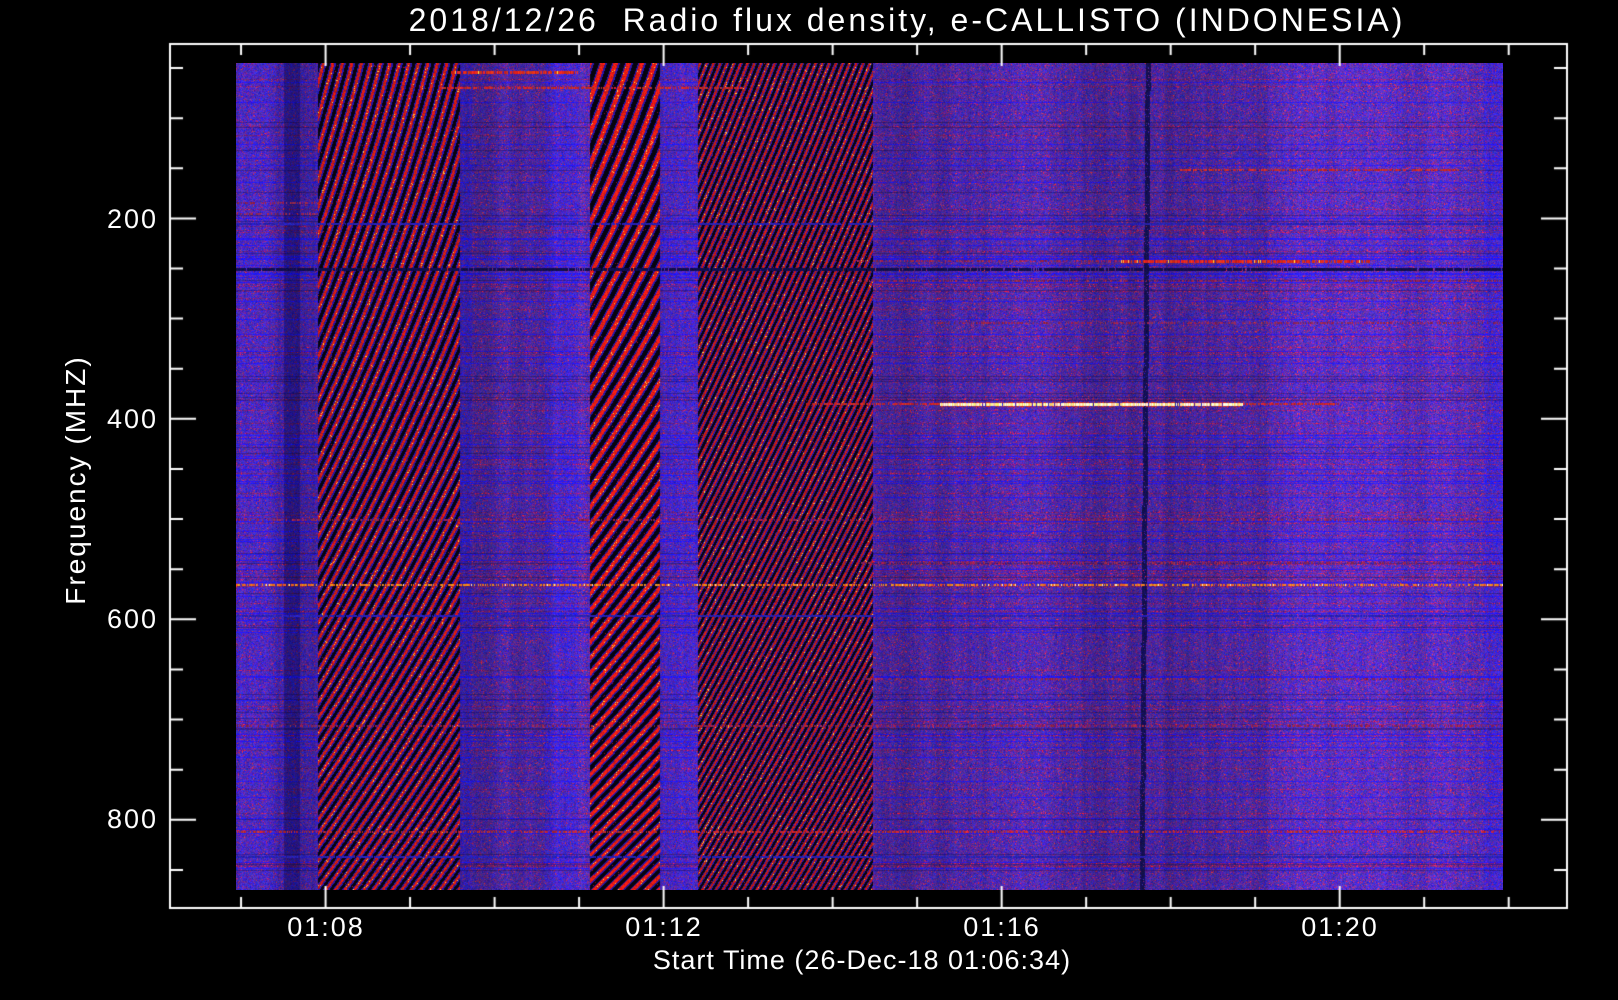  I want to click on x-axis-label: Start Time (26-Dec-18 01:06:34), so click(862, 960).